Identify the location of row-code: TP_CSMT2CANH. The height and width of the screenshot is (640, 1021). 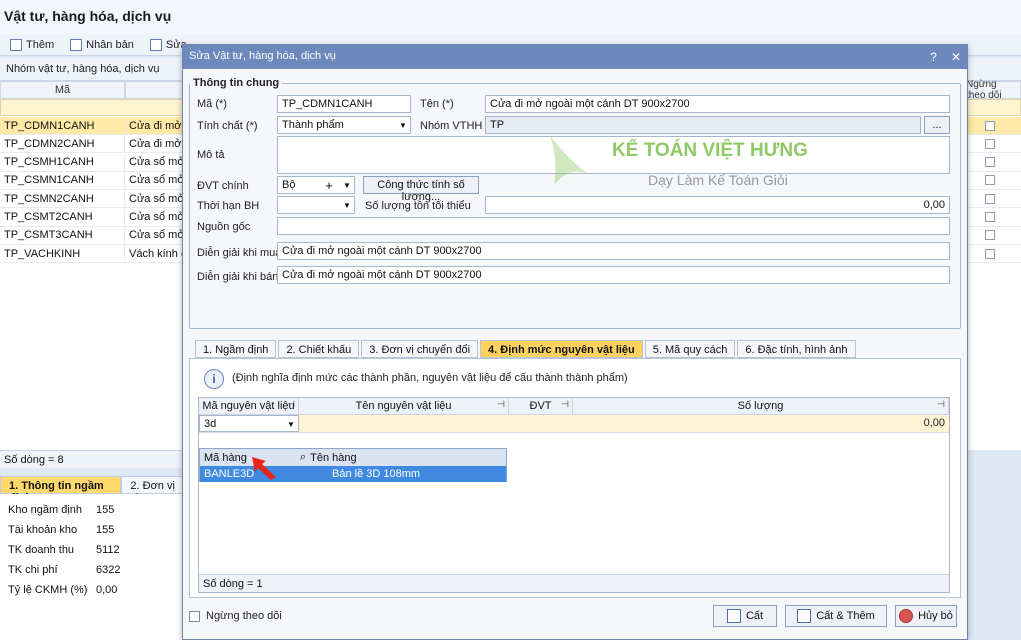
(62, 217).